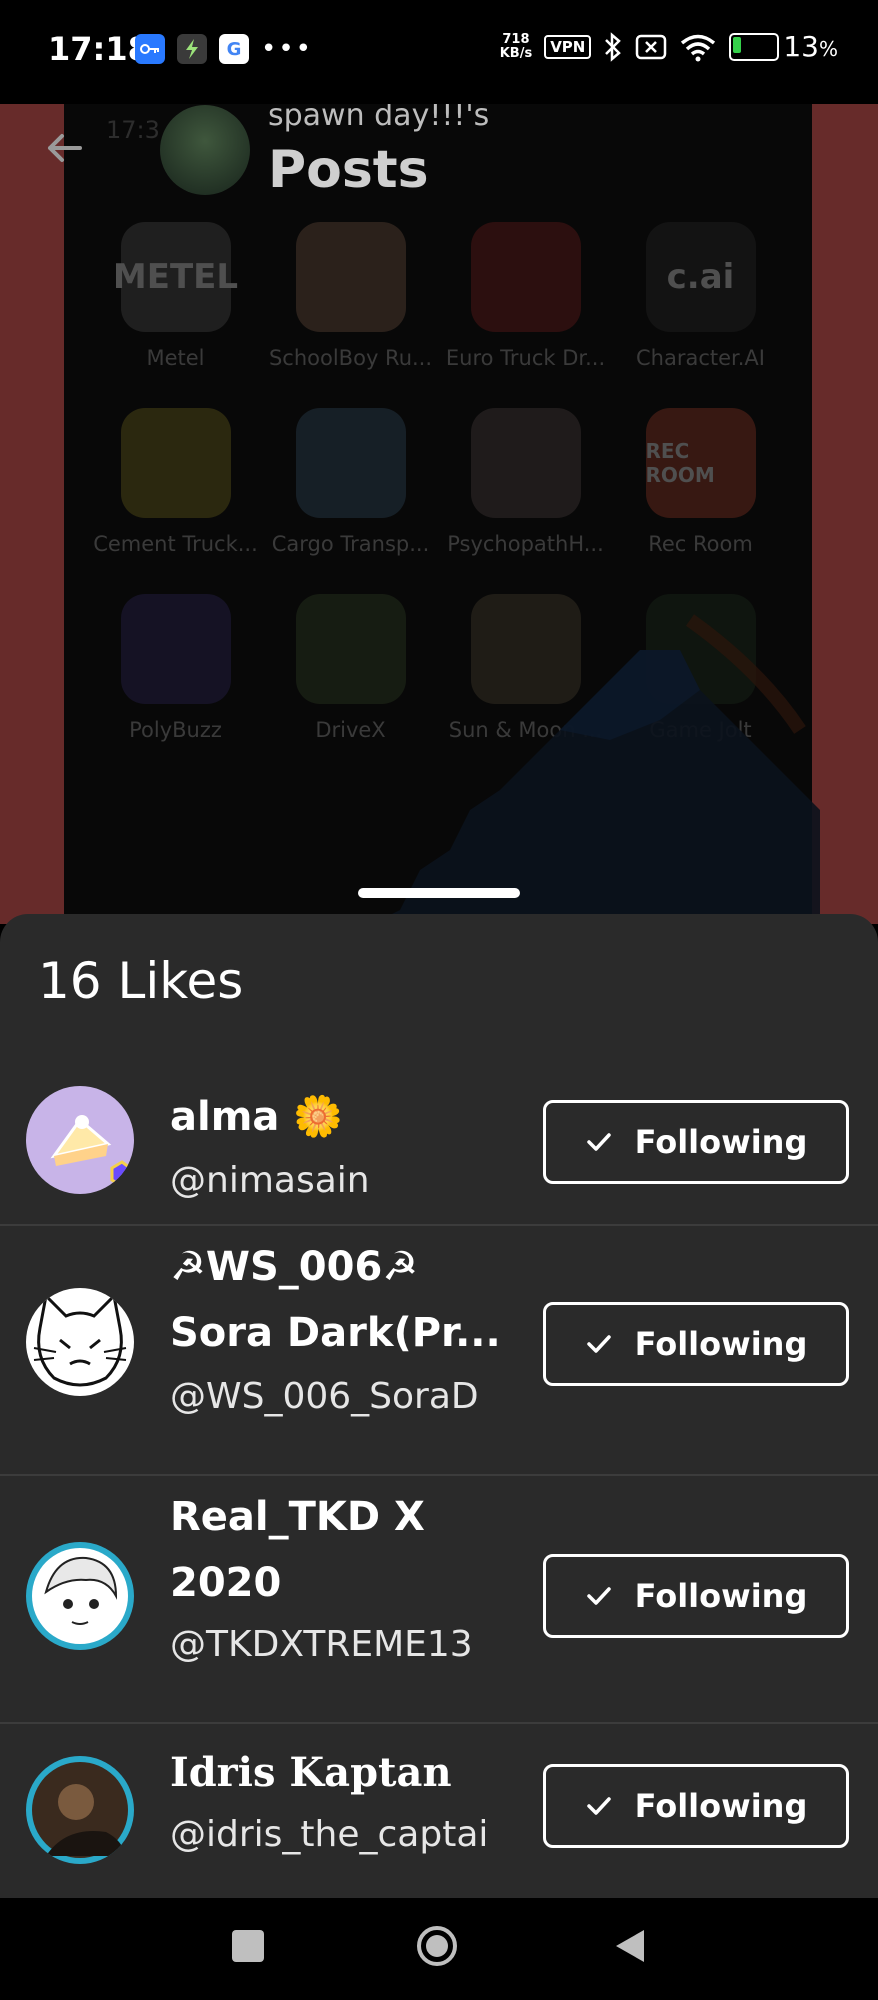  Describe the element at coordinates (329, 1834) in the screenshot. I see `user-handle: @idris_the_captai` at that location.